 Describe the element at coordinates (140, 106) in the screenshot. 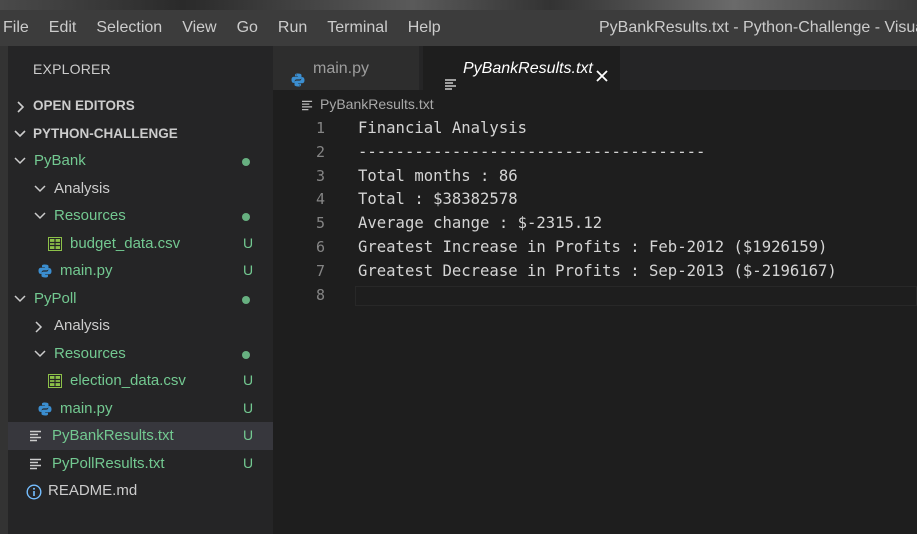

I see `open-editors-section: OPEN EDITORS` at that location.